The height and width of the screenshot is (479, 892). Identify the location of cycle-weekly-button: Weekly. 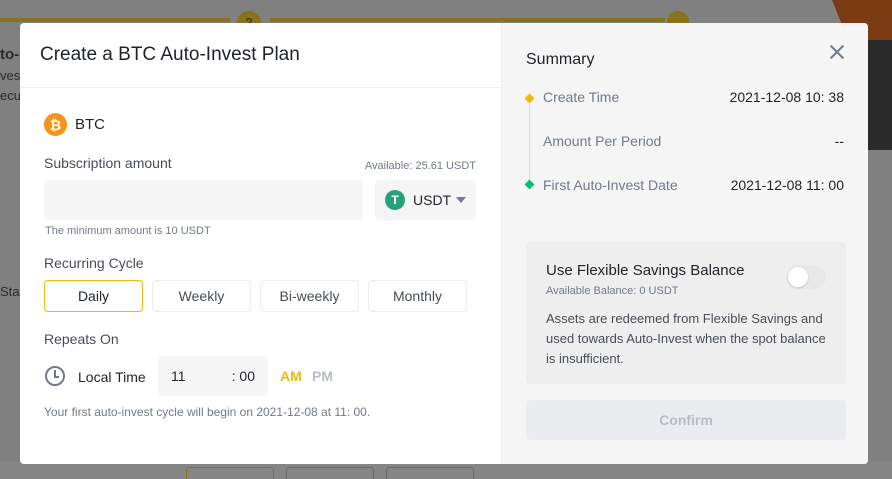
(201, 296).